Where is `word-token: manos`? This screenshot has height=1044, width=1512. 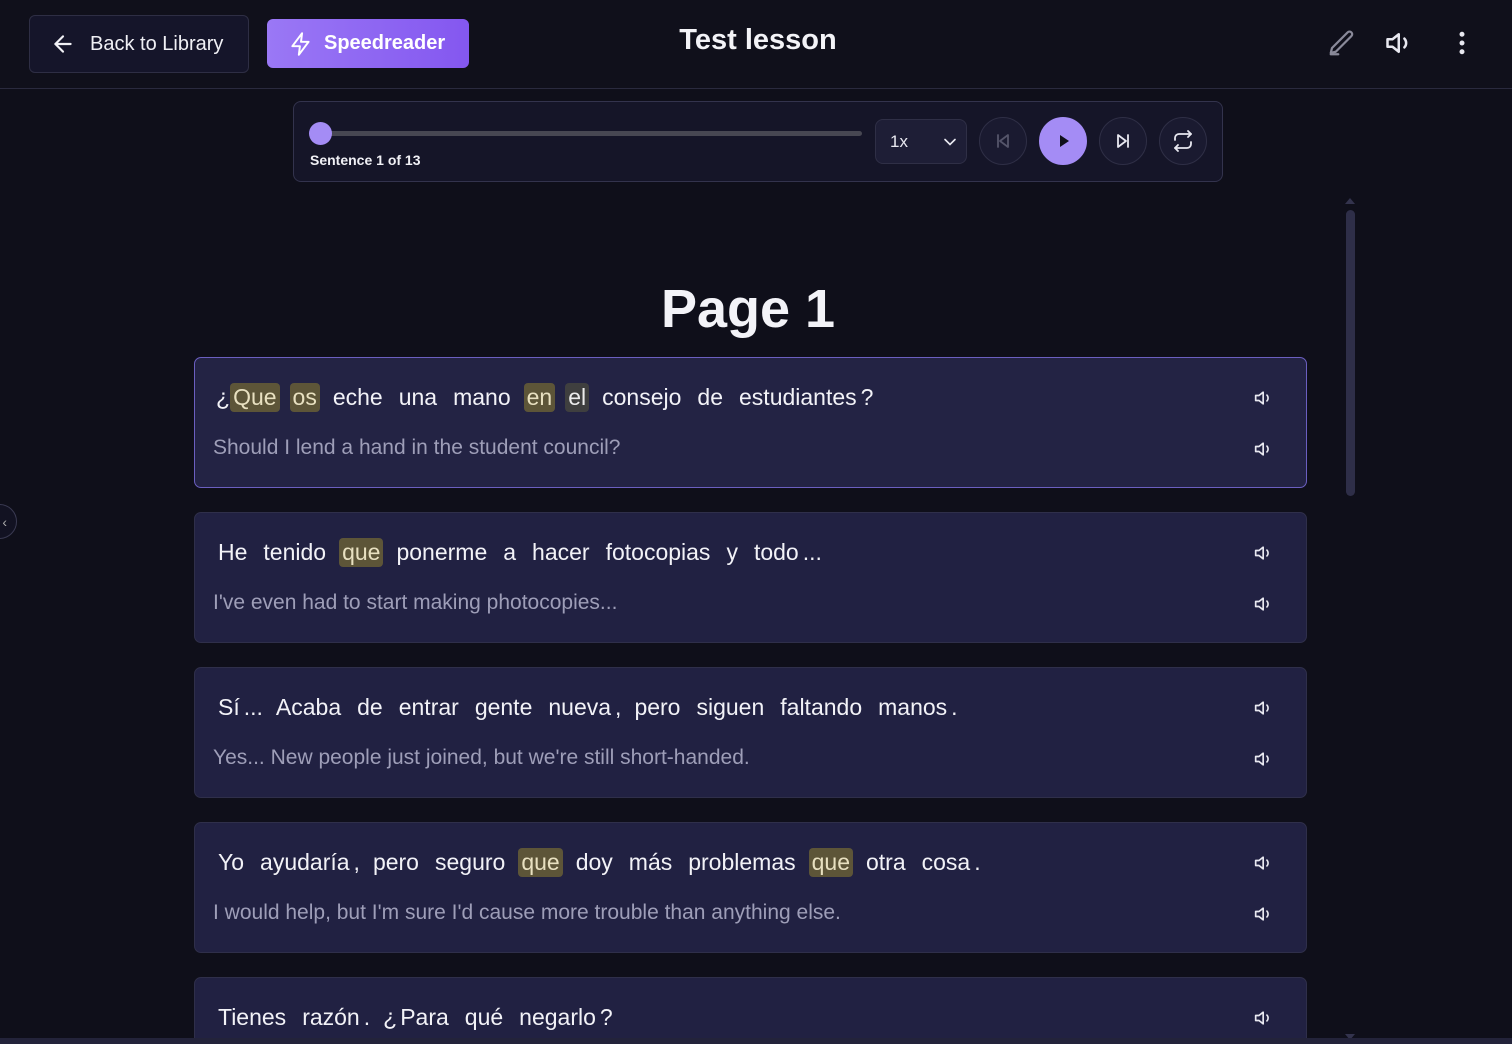 word-token: manos is located at coordinates (912, 707).